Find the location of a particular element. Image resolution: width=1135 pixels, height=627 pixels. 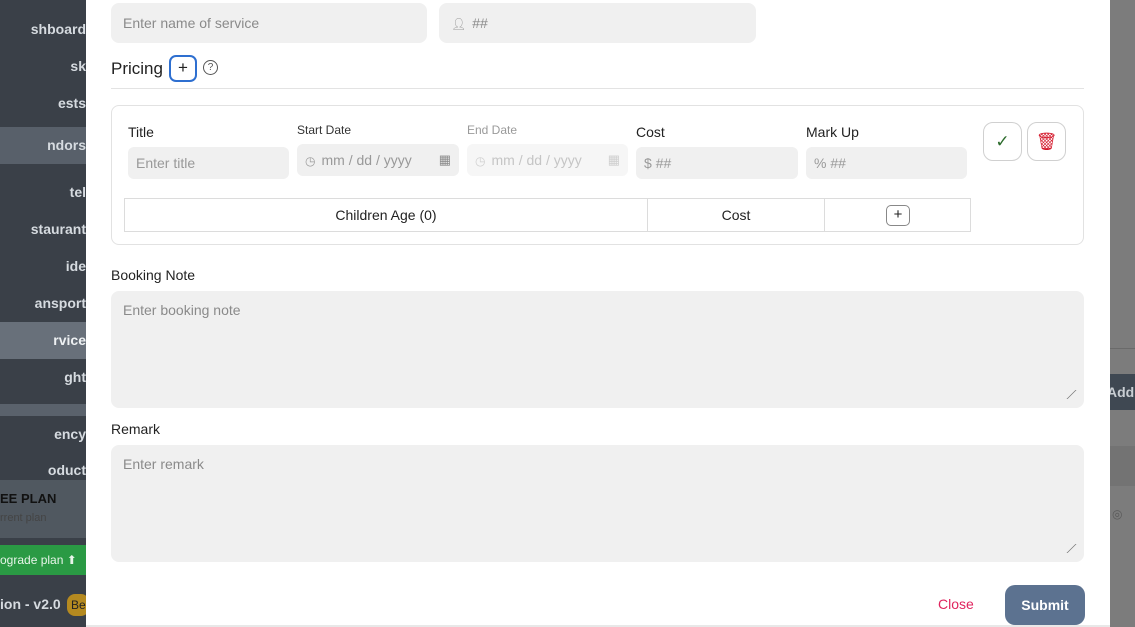

add-child-age-button: + is located at coordinates (898, 215).